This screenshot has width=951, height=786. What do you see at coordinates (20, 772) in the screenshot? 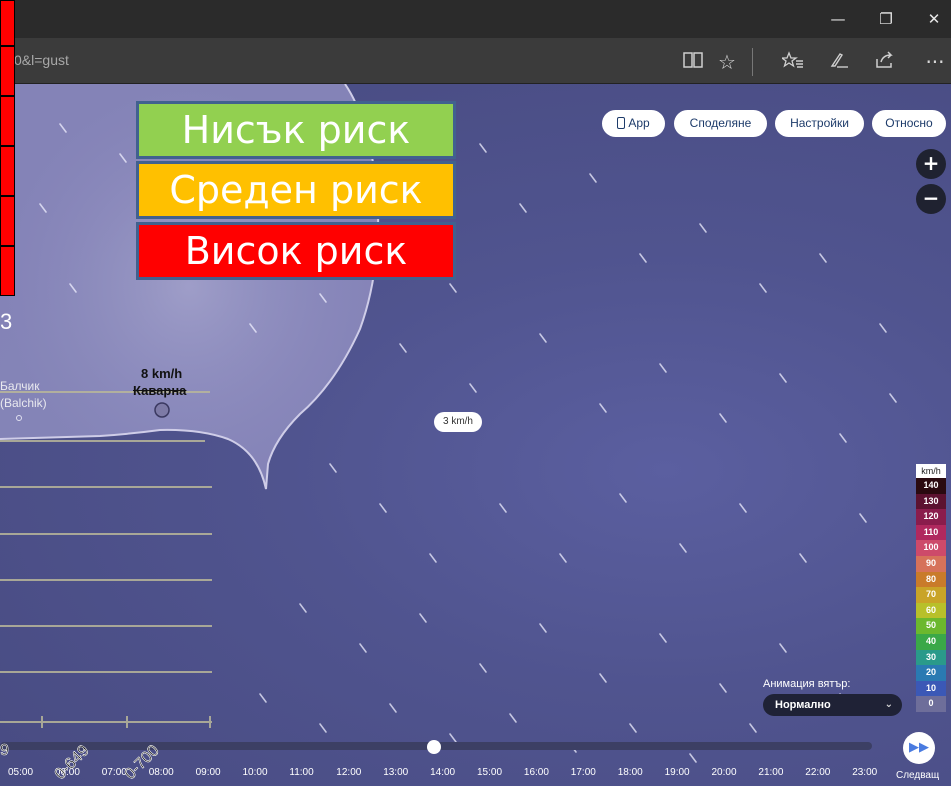
I see `timeline-hour: 05:00` at bounding box center [20, 772].